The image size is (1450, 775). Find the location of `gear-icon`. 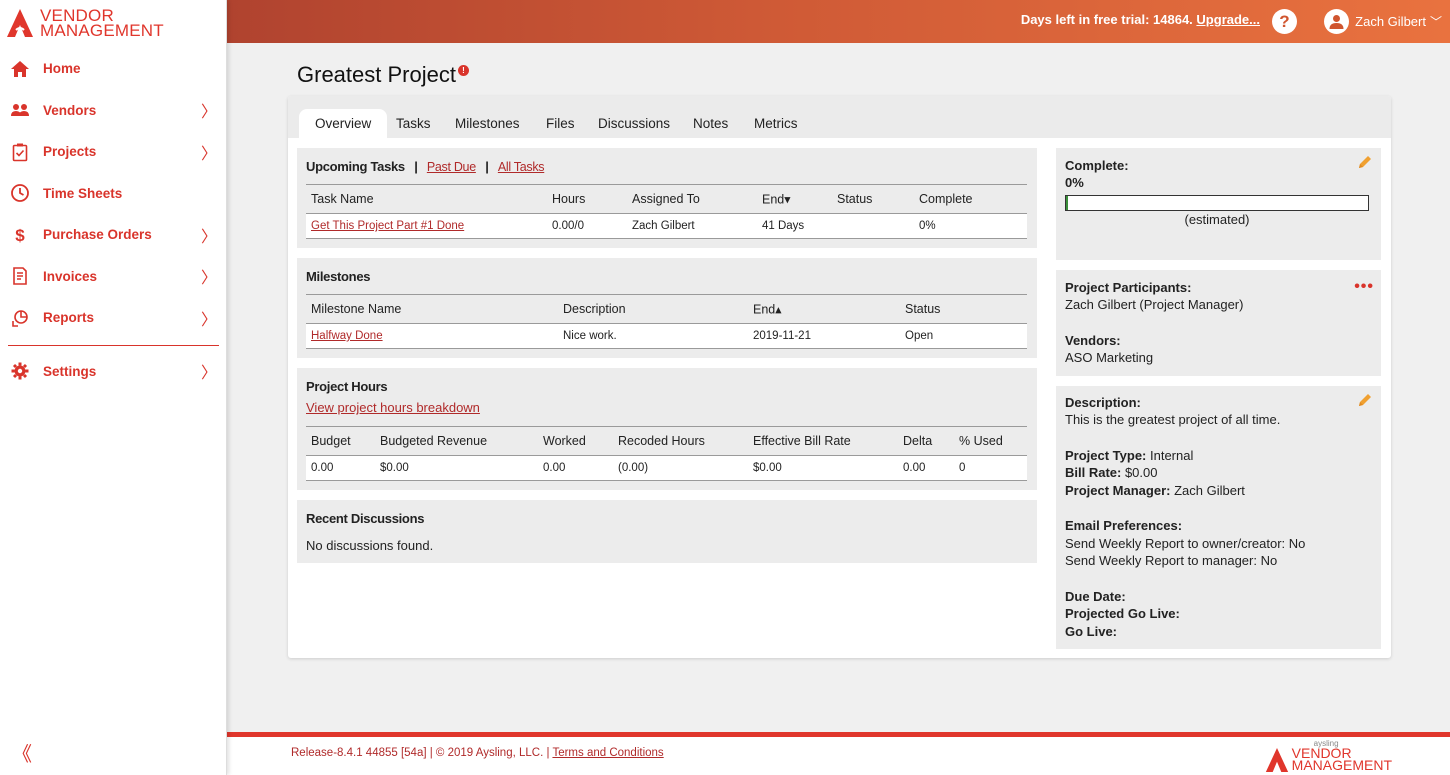

gear-icon is located at coordinates (20, 371).